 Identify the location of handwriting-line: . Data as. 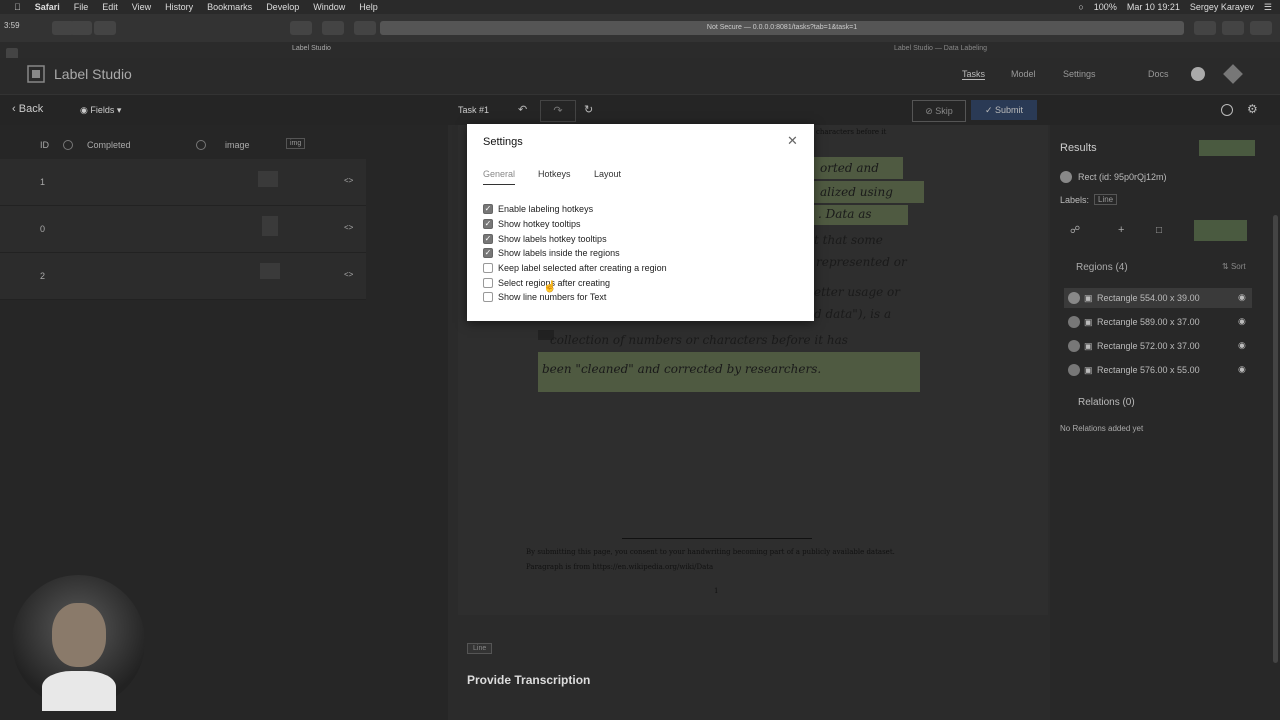
(845, 214).